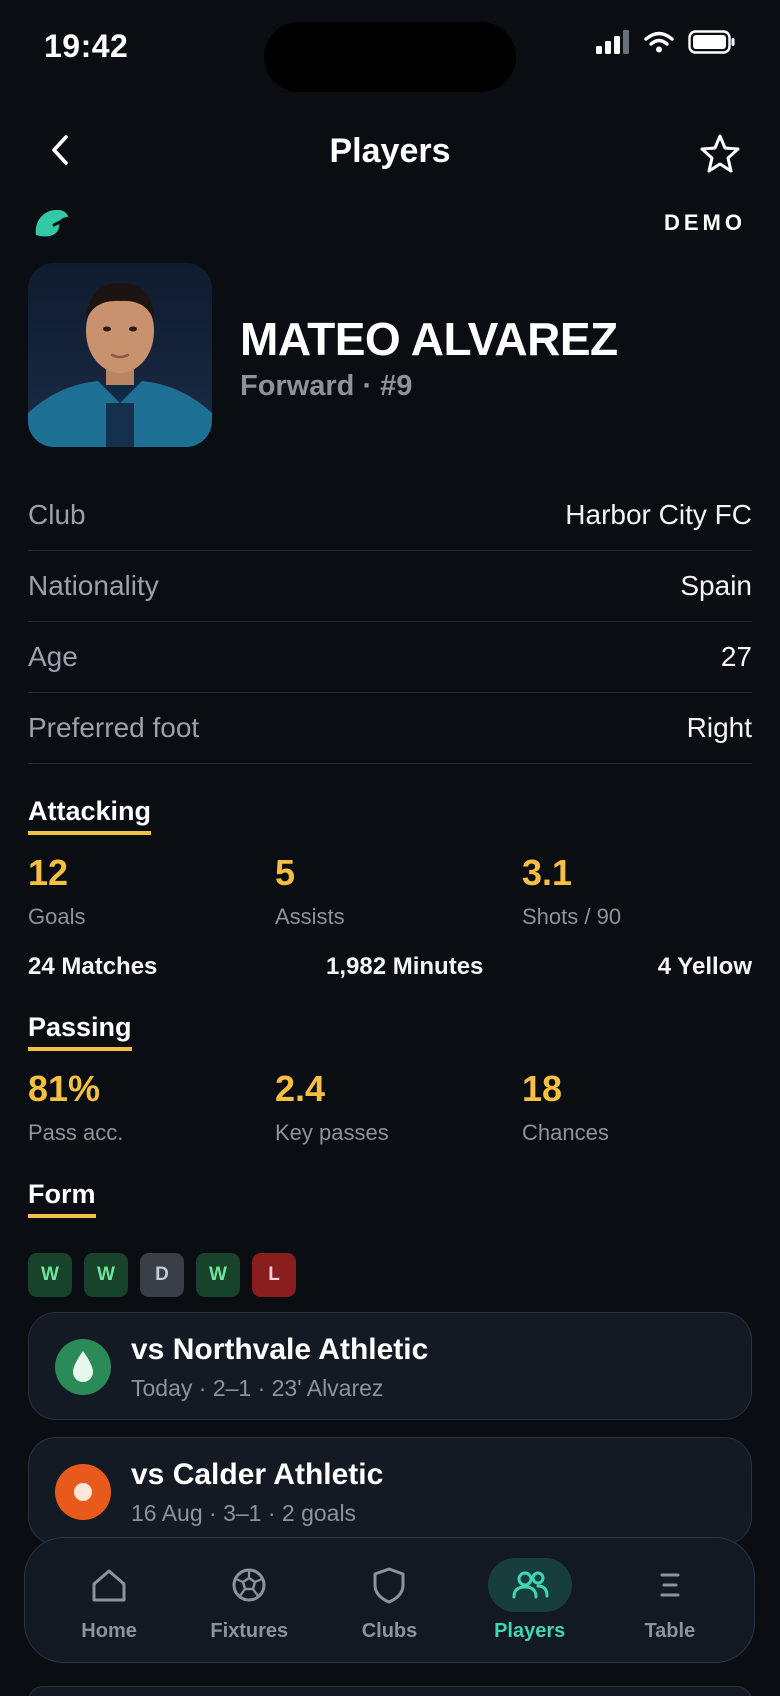 The width and height of the screenshot is (780, 1696). I want to click on stat-value-pass-accuracy: 81%, so click(64, 1088).